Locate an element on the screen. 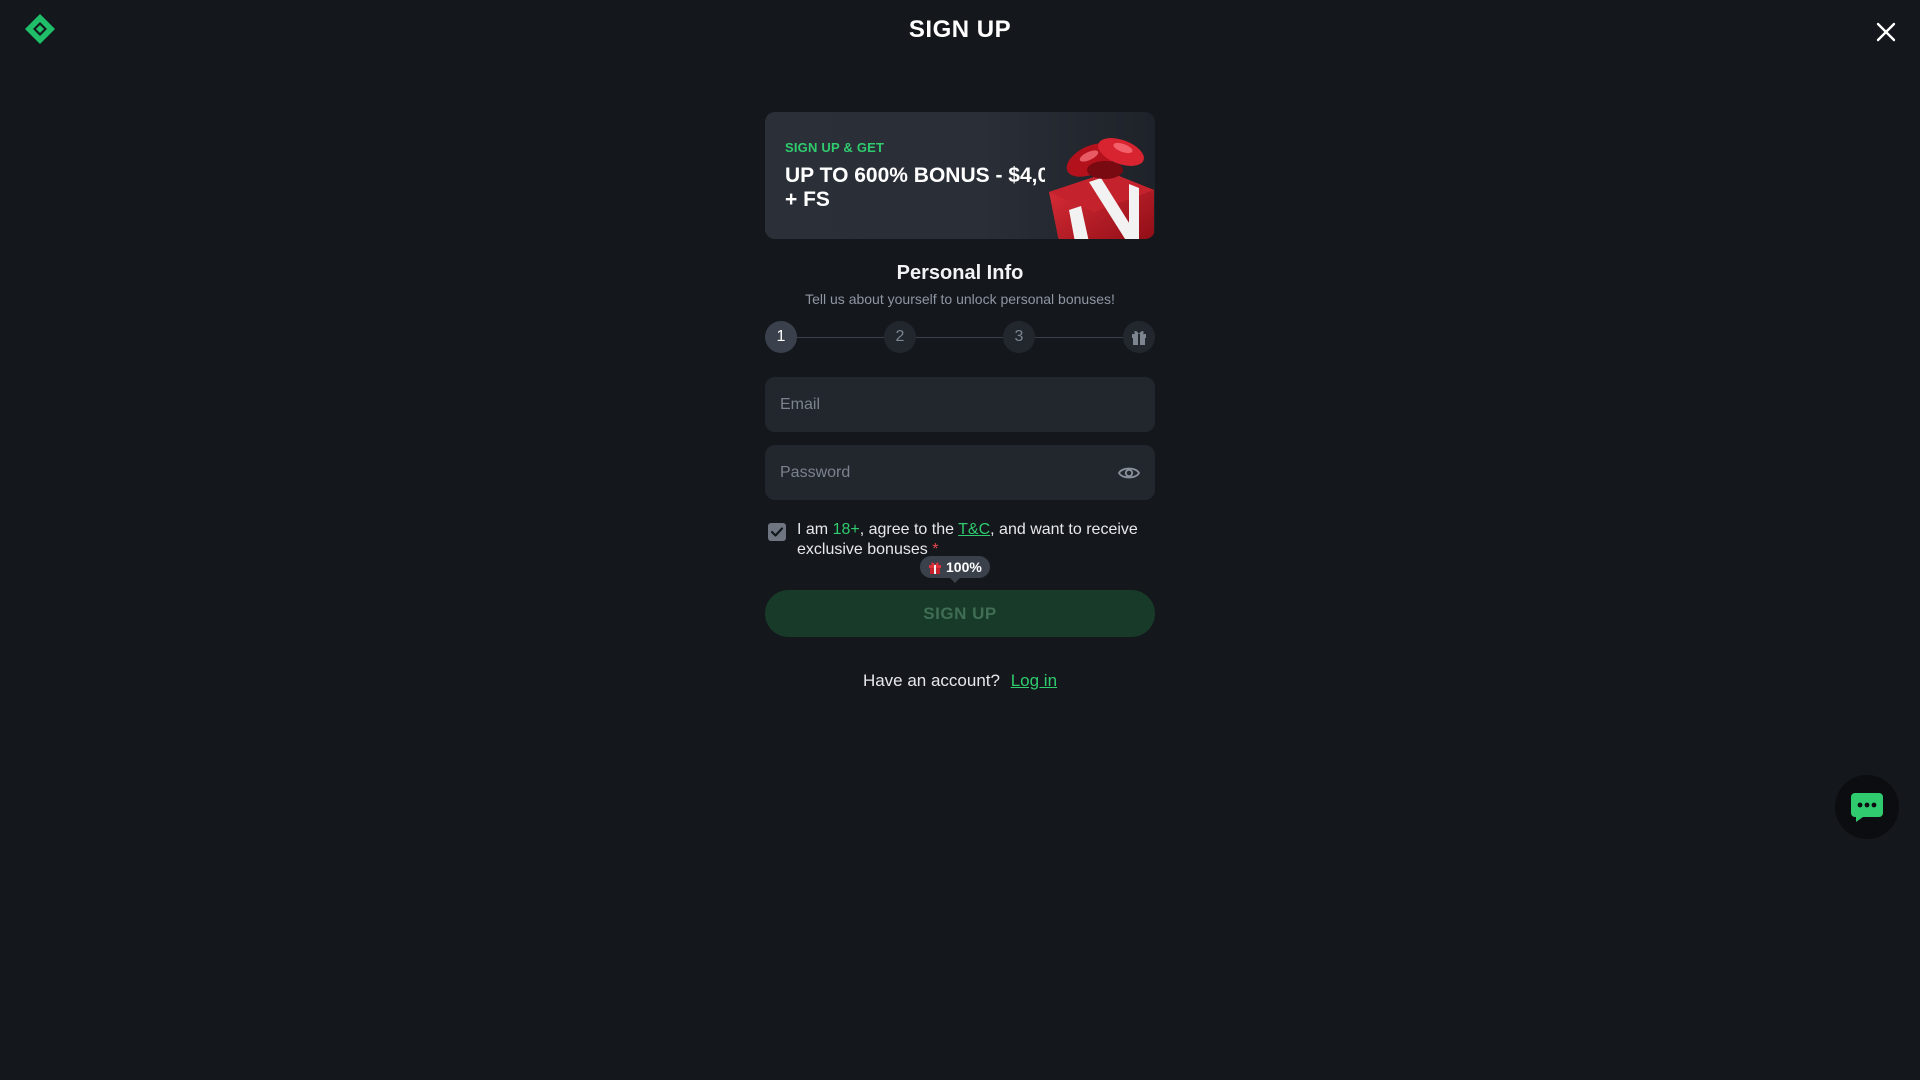 The width and height of the screenshot is (1920, 1080). chat-bubble-icon is located at coordinates (1867, 807).